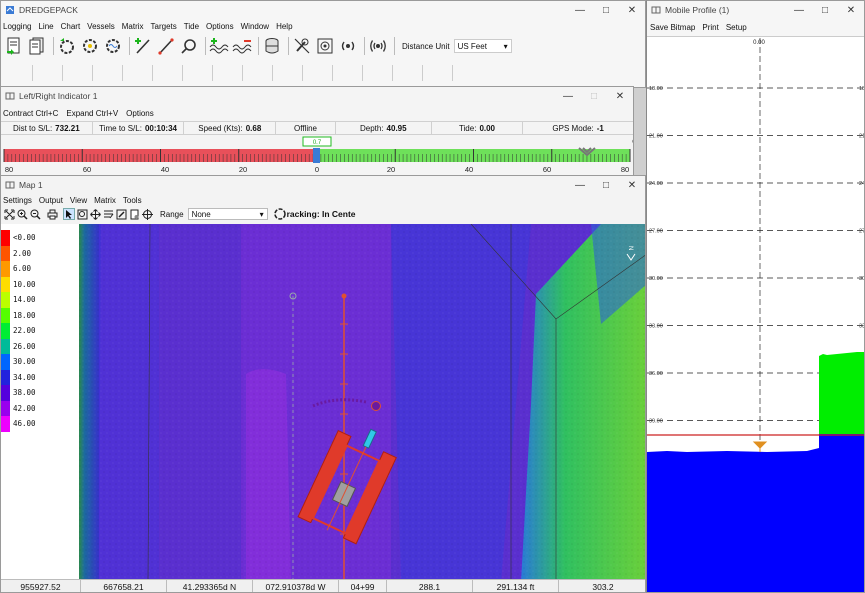 This screenshot has height=593, width=865. I want to click on menu-chart: Chart, so click(71, 26).